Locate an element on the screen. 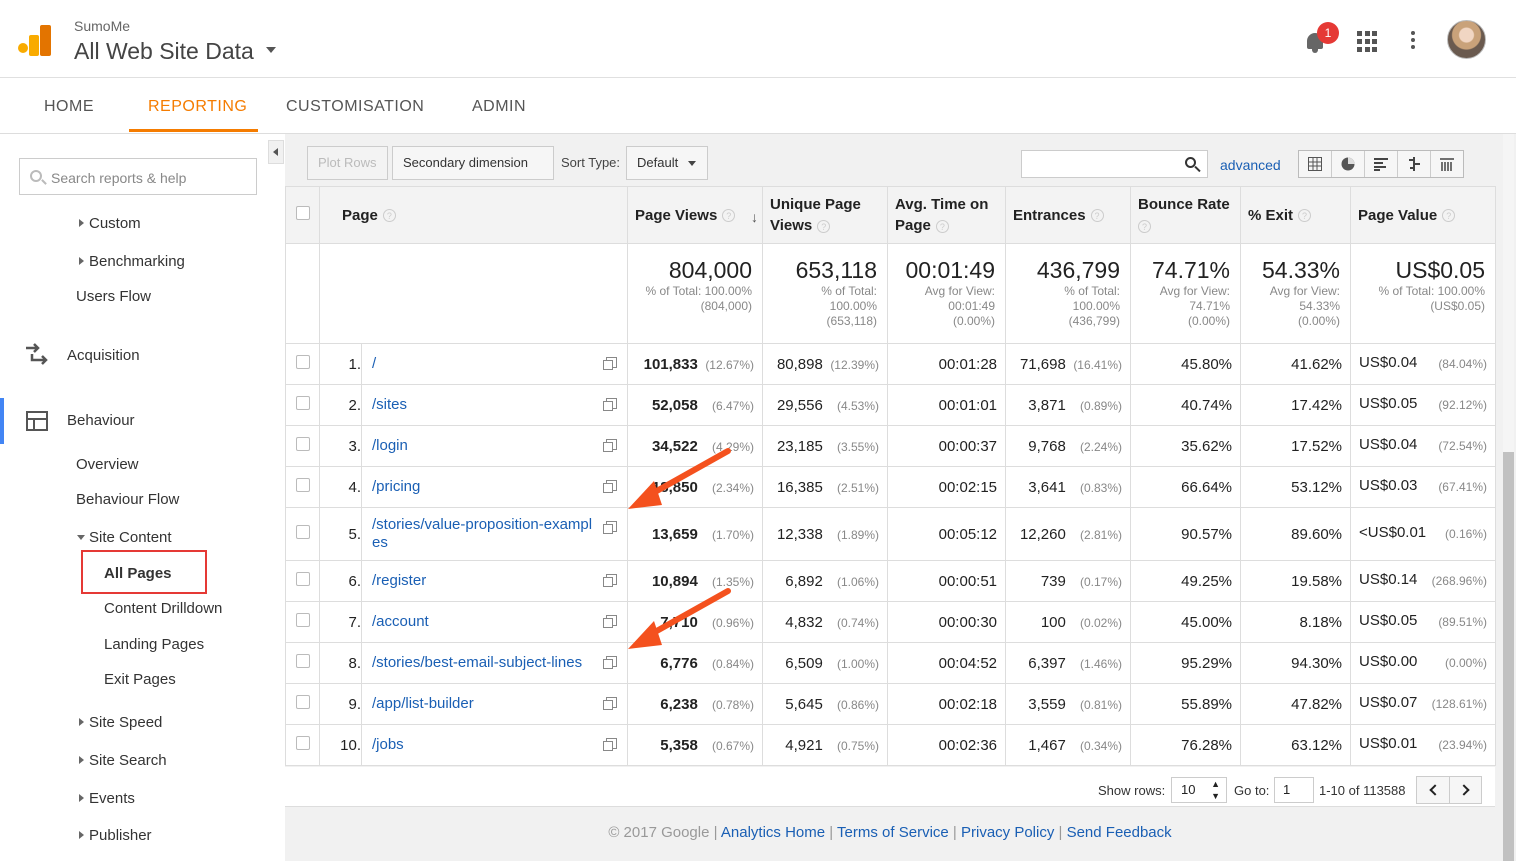 The height and width of the screenshot is (861, 1516). col-header-entrances: Entrances? is located at coordinates (1068, 215).